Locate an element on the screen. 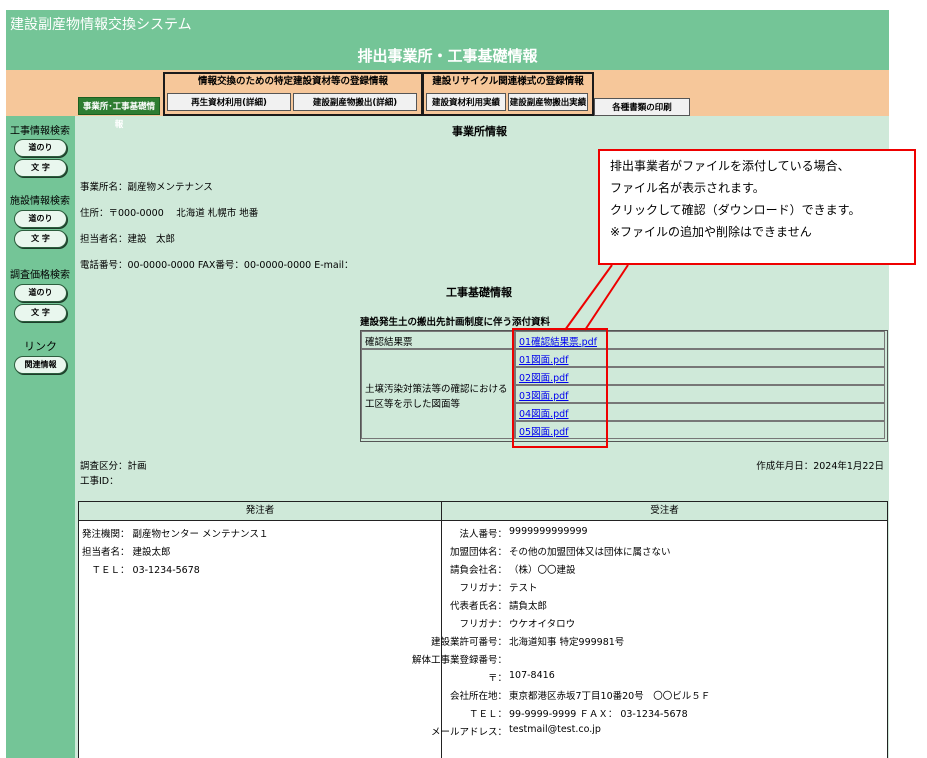 The height and width of the screenshot is (758, 927). price-text-search-button: 文 字 is located at coordinates (40, 313).